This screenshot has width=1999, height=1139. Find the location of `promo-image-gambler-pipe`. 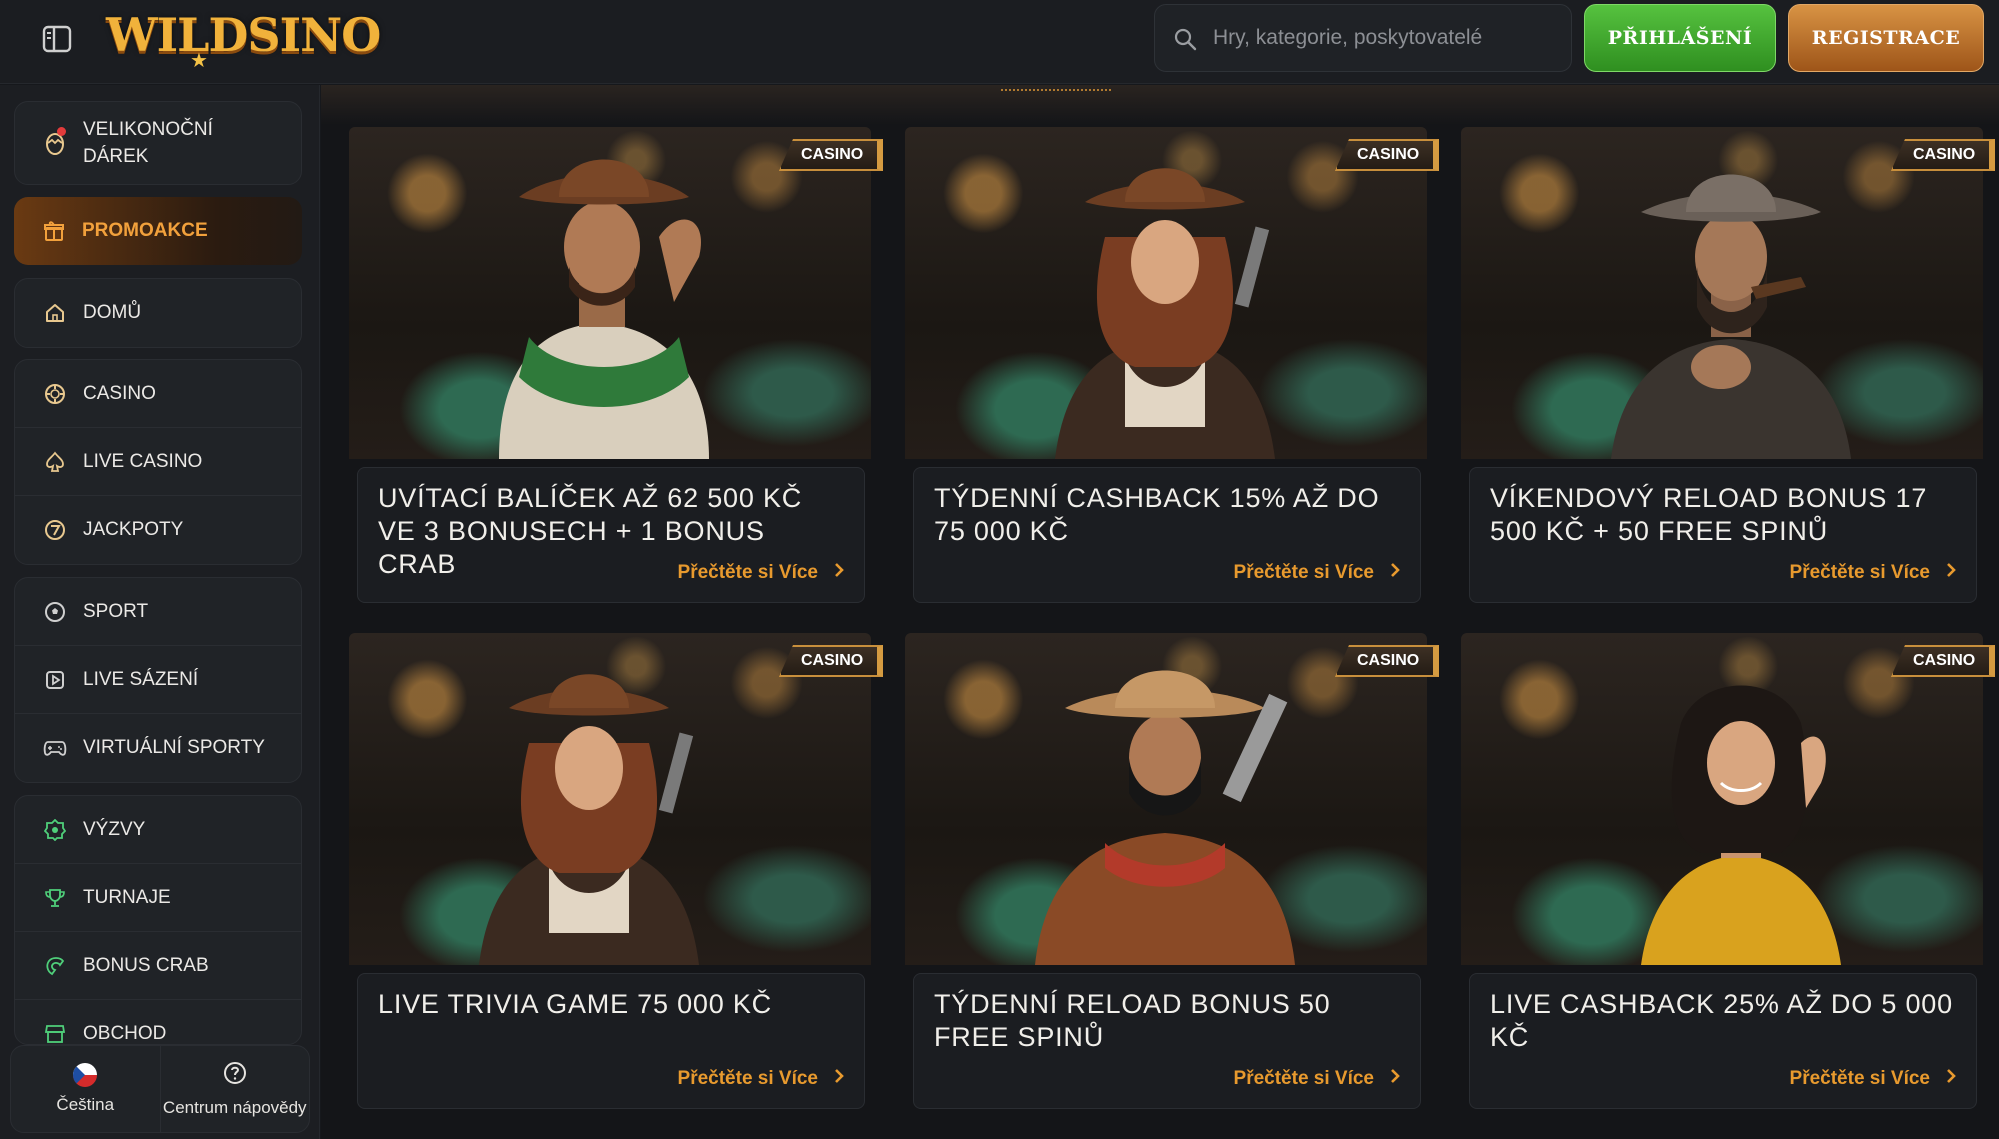

promo-image-gambler-pipe is located at coordinates (1722, 293).